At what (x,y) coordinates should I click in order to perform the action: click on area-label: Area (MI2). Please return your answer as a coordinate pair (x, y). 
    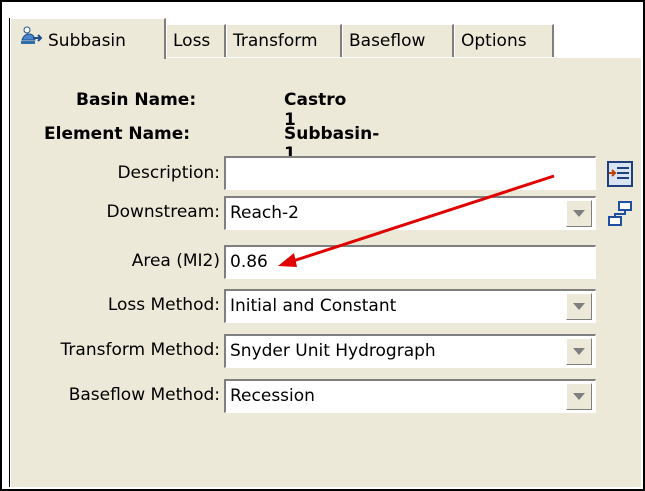
    Looking at the image, I should click on (175, 261).